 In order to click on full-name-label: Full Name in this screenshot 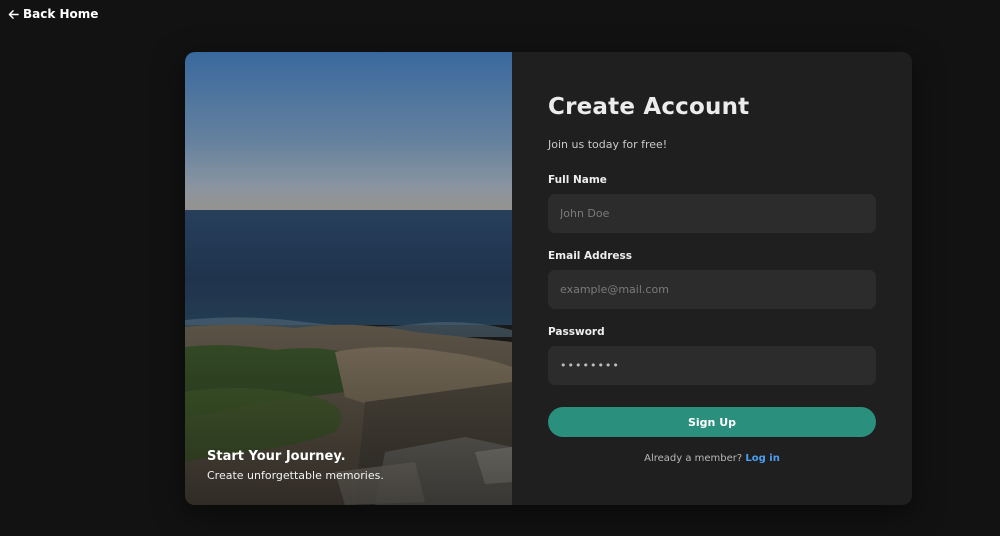, I will do `click(577, 180)`.